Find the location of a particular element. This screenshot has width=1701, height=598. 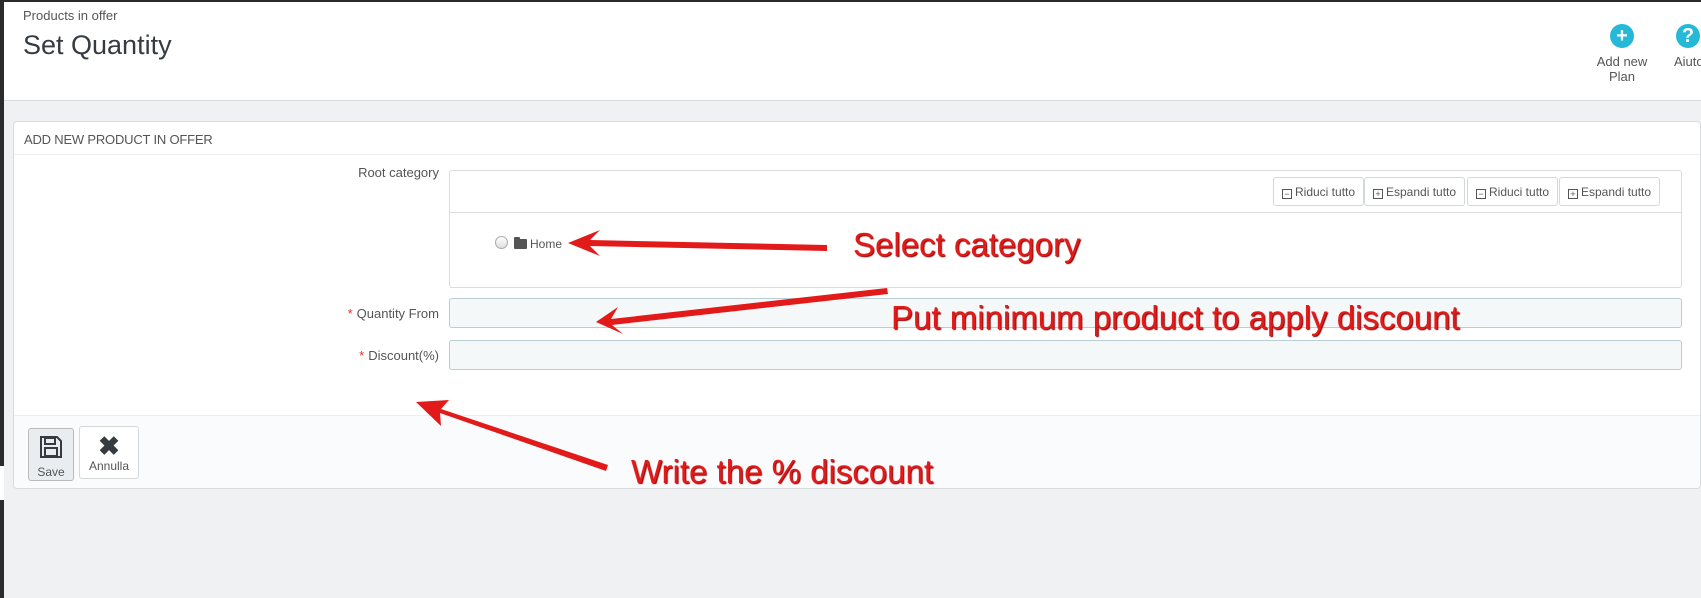

expand-all-button: + Espandi tutto is located at coordinates (1415, 191).